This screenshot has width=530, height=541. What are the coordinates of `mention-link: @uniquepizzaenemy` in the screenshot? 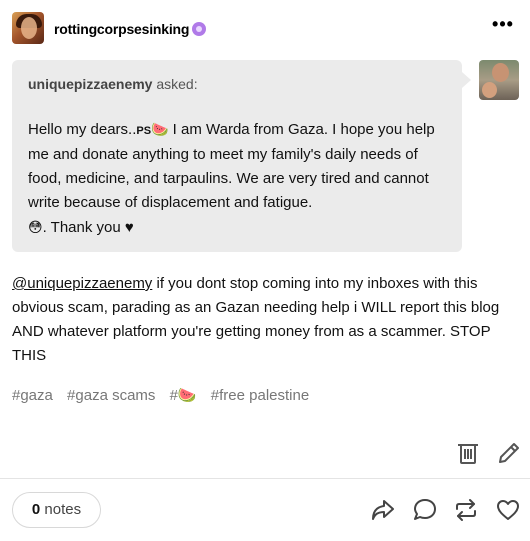 It's located at (82, 283).